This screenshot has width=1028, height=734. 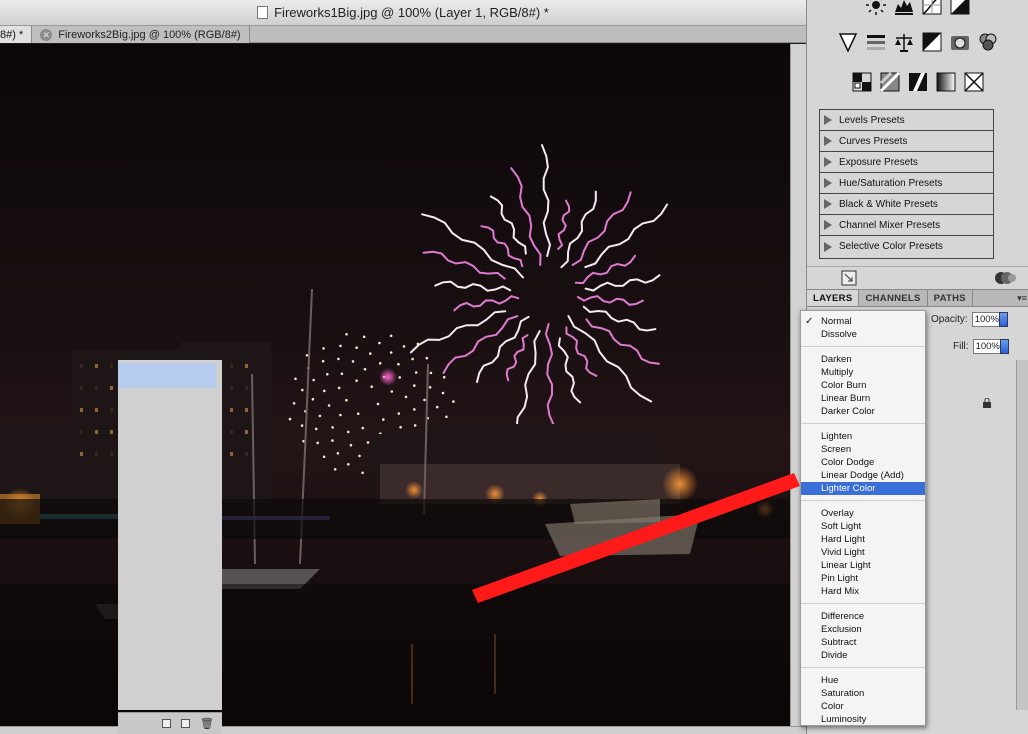 I want to click on opacity-label: Opacity:, so click(x=949, y=319).